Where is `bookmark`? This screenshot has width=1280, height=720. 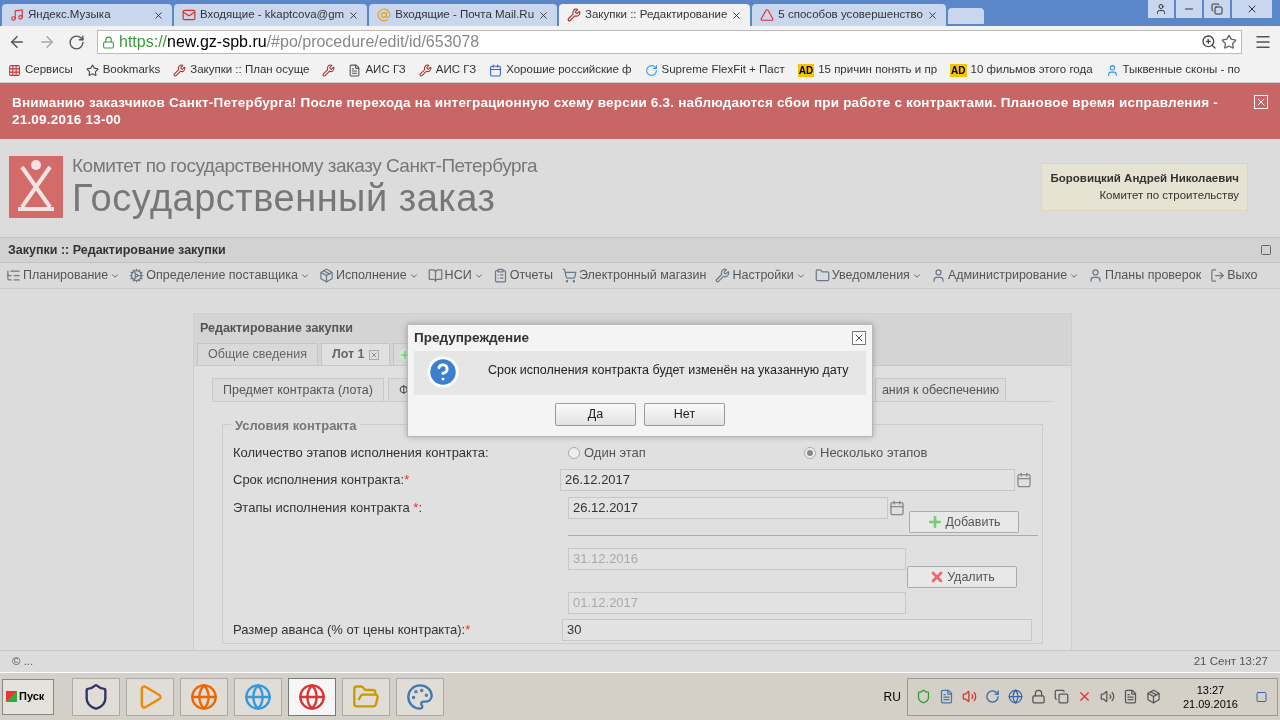 bookmark is located at coordinates (329, 70).